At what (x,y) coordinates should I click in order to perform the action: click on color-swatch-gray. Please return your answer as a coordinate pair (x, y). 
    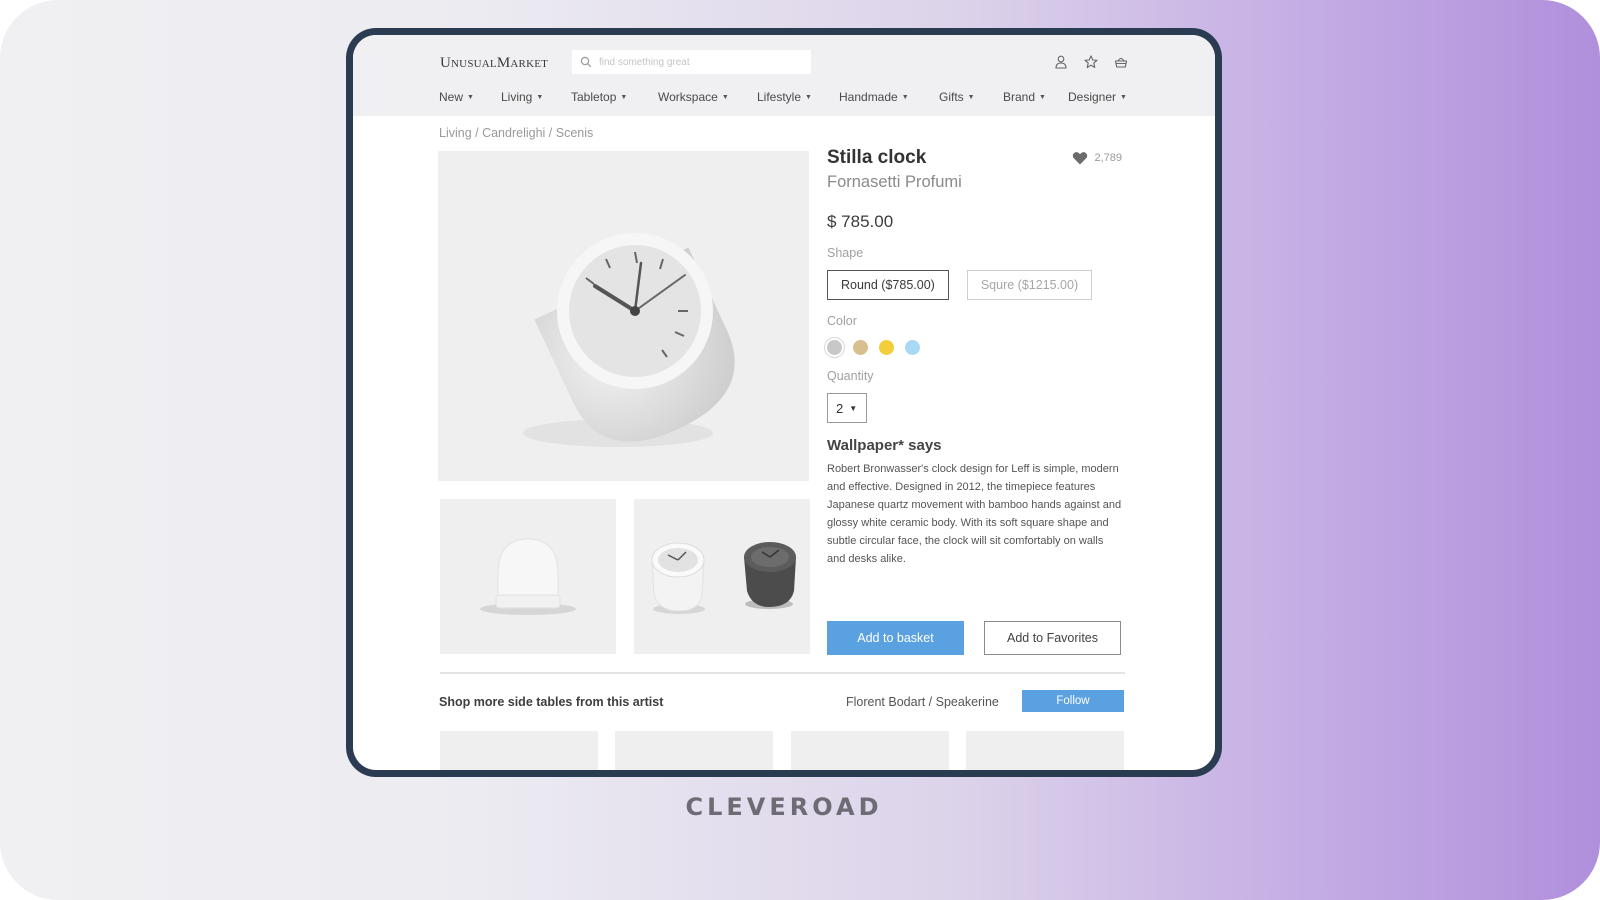
    Looking at the image, I should click on (834, 347).